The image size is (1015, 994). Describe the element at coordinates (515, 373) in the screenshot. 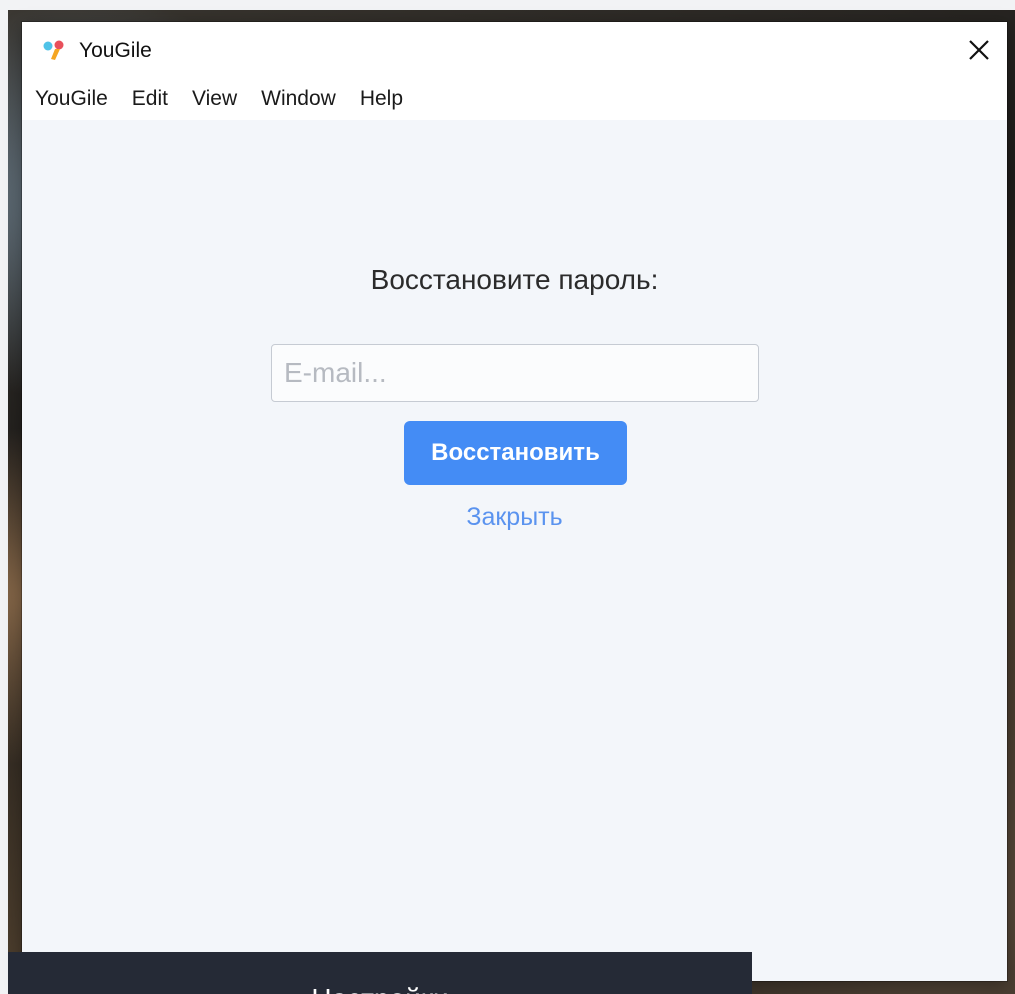

I see `email-field` at that location.